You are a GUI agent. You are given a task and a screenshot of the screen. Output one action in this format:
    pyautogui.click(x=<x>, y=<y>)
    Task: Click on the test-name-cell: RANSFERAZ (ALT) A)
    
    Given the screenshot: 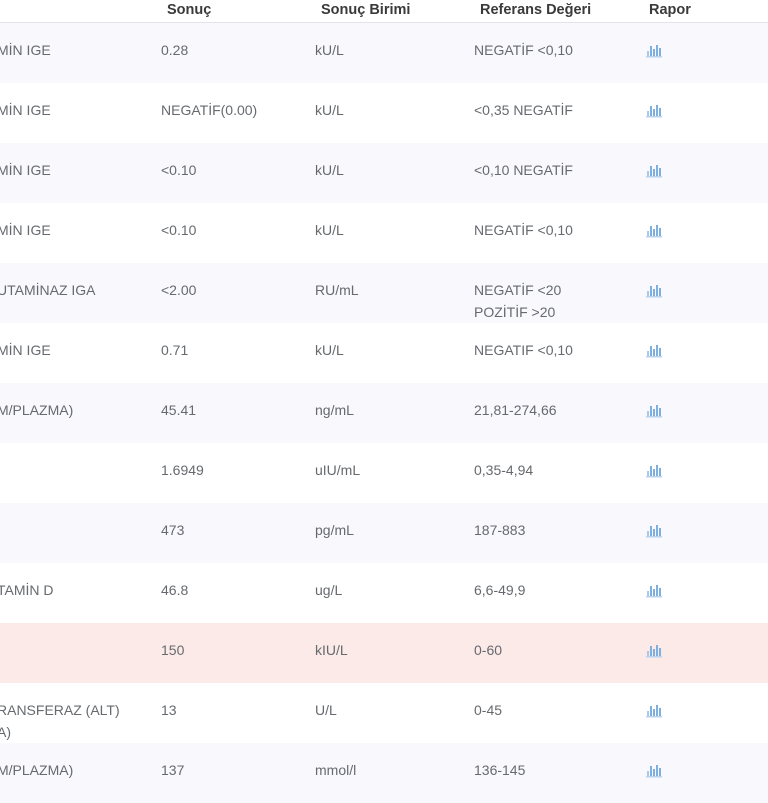 What is the action you would take?
    pyautogui.click(x=80, y=713)
    